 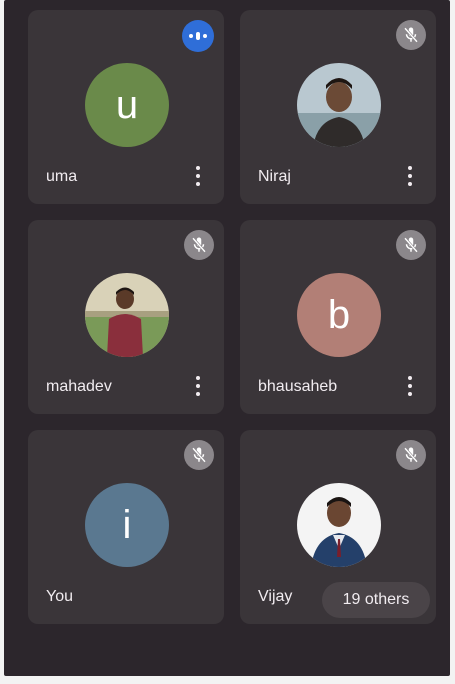 What do you see at coordinates (298, 386) in the screenshot?
I see `participant-name: bhausaheb` at bounding box center [298, 386].